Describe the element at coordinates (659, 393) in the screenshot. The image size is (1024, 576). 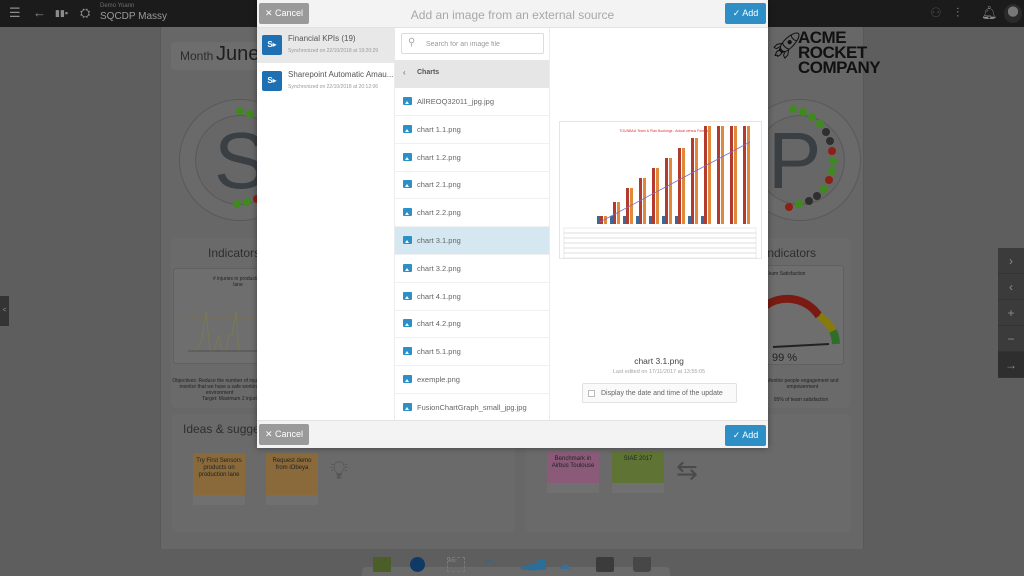
I see `display-date-option: Display the date and time of the update` at that location.